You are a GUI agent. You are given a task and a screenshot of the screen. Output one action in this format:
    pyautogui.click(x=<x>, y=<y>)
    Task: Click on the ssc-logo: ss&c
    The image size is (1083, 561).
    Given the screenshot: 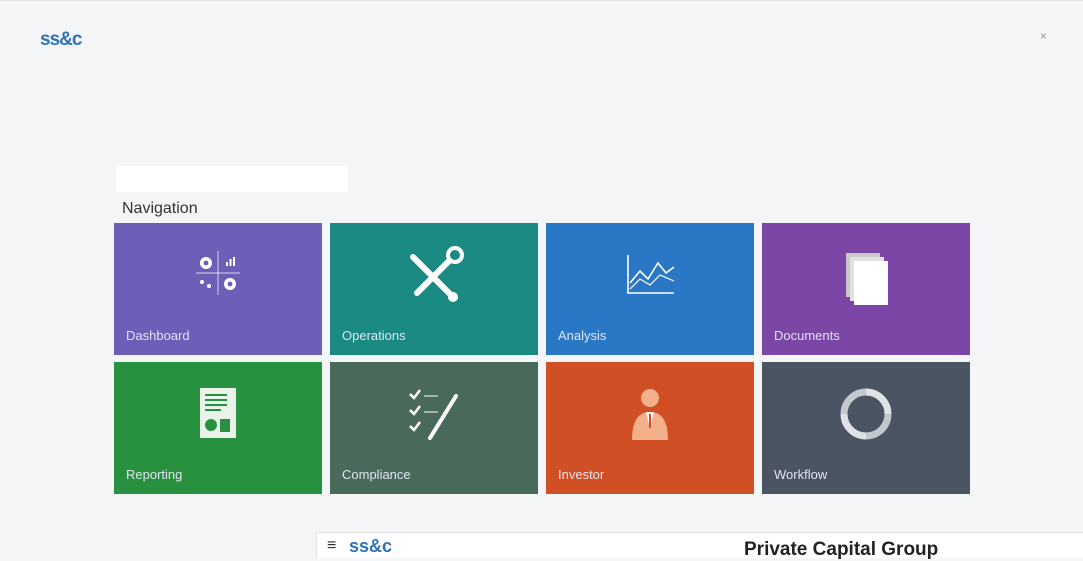 What is the action you would take?
    pyautogui.click(x=61, y=40)
    